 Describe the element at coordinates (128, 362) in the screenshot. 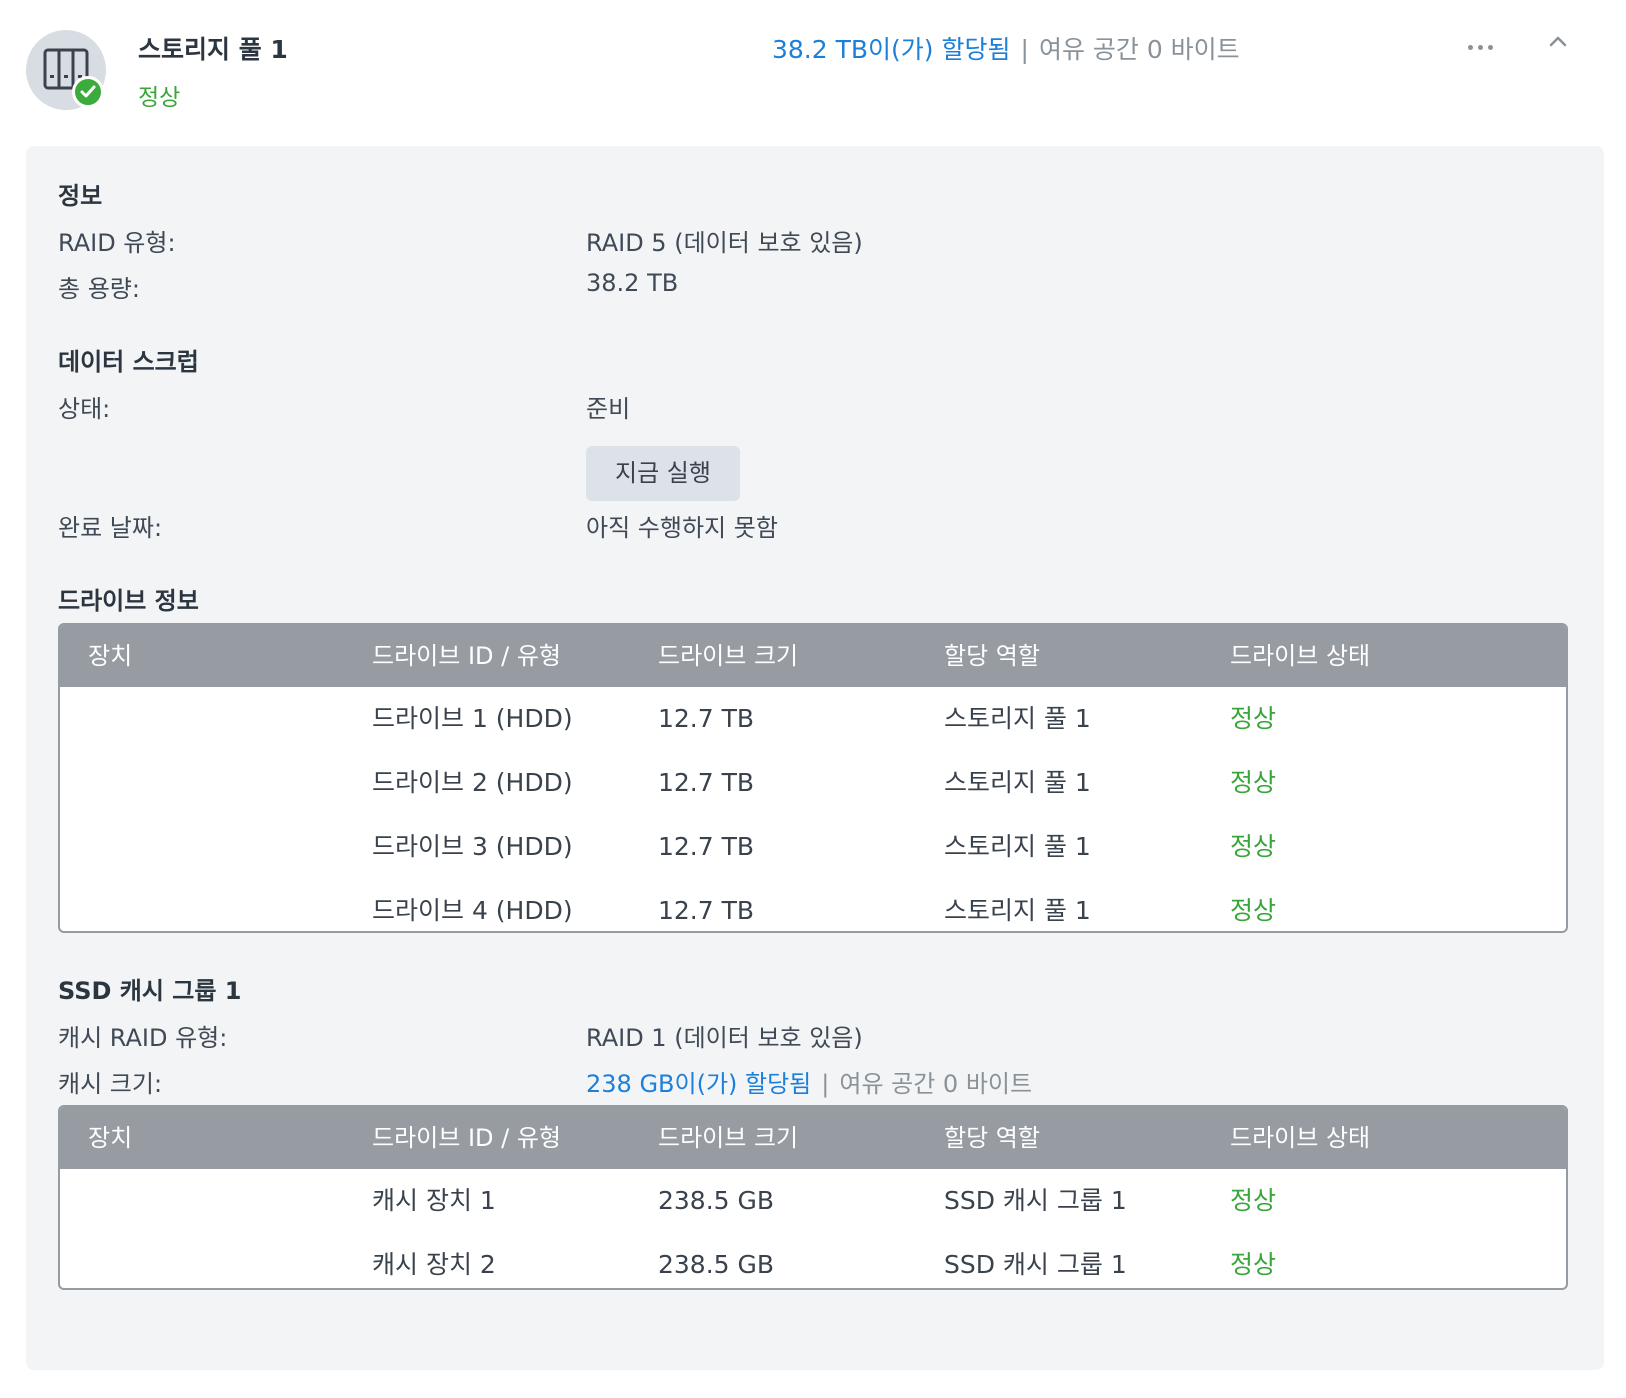

I see `scrub-section-title: 데이터 스크럽` at that location.